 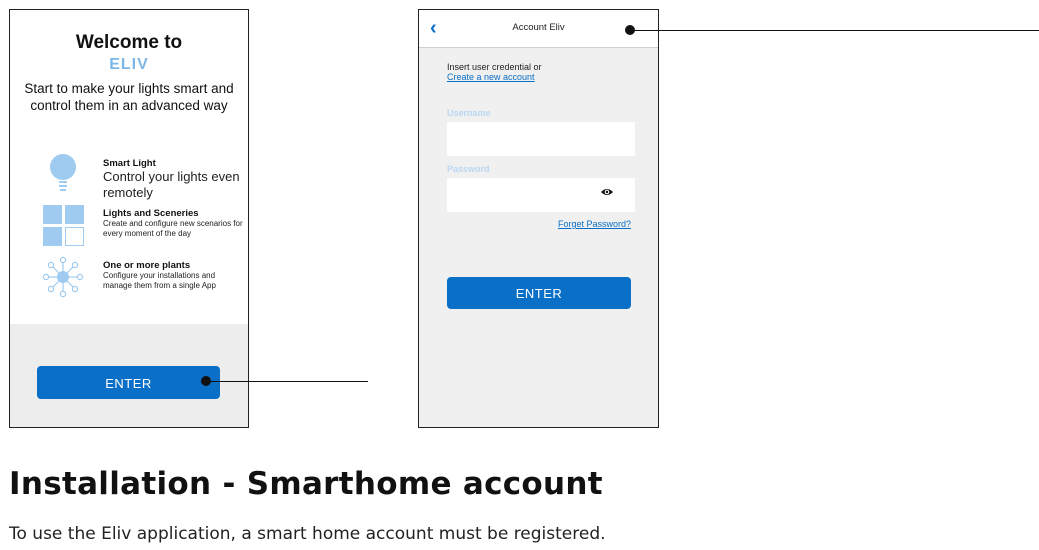 What do you see at coordinates (129, 42) in the screenshot?
I see `welcome-title: Welcome to` at bounding box center [129, 42].